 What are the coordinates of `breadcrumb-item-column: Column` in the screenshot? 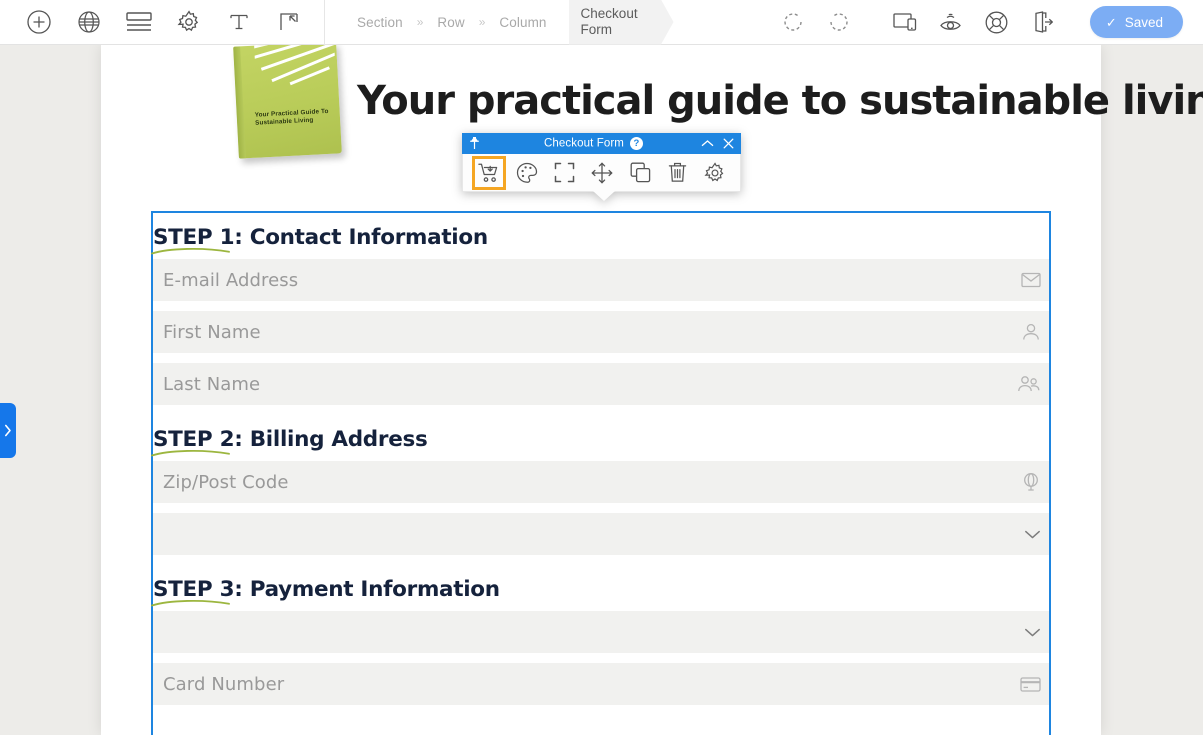 It's located at (522, 22).